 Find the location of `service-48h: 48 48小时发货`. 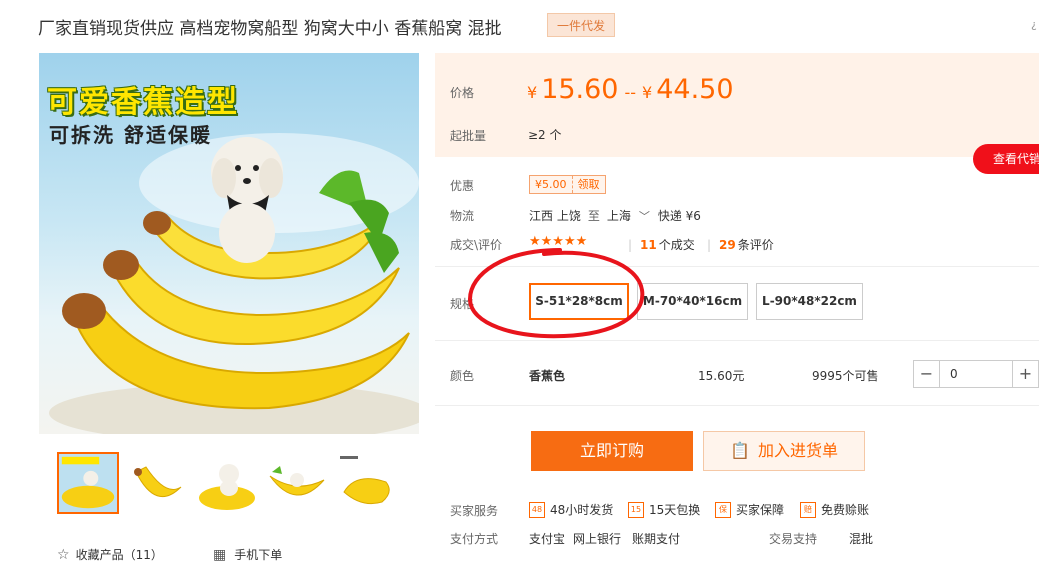

service-48h: 48 48小时发货 is located at coordinates (571, 509).